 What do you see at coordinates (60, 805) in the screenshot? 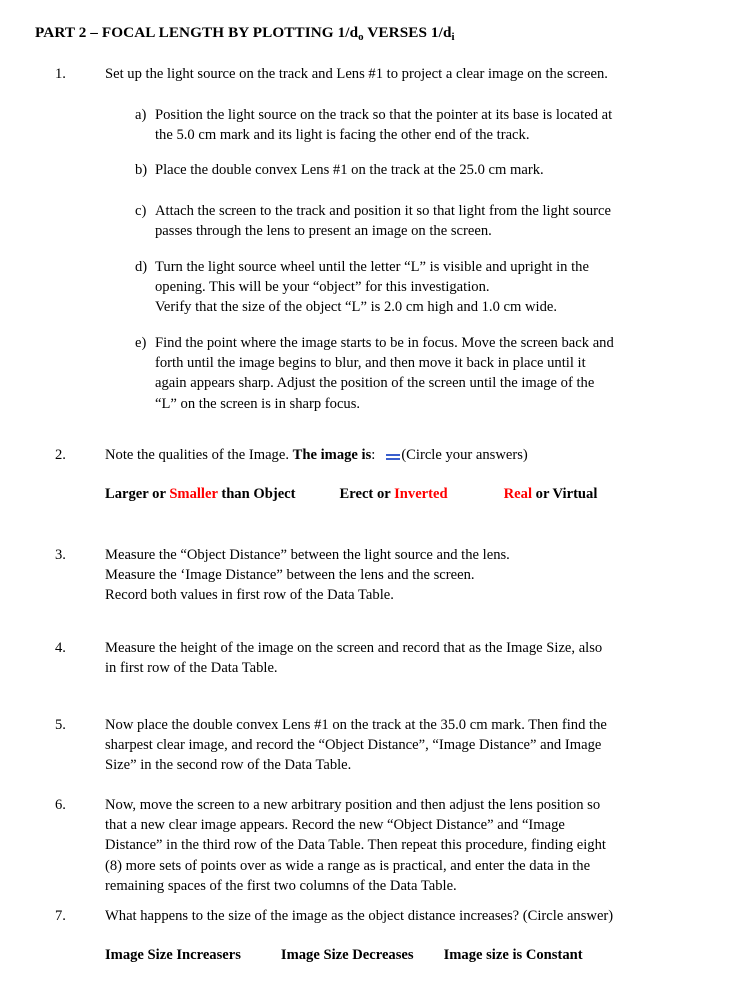
I see `list-item-6-number: 6.` at bounding box center [60, 805].